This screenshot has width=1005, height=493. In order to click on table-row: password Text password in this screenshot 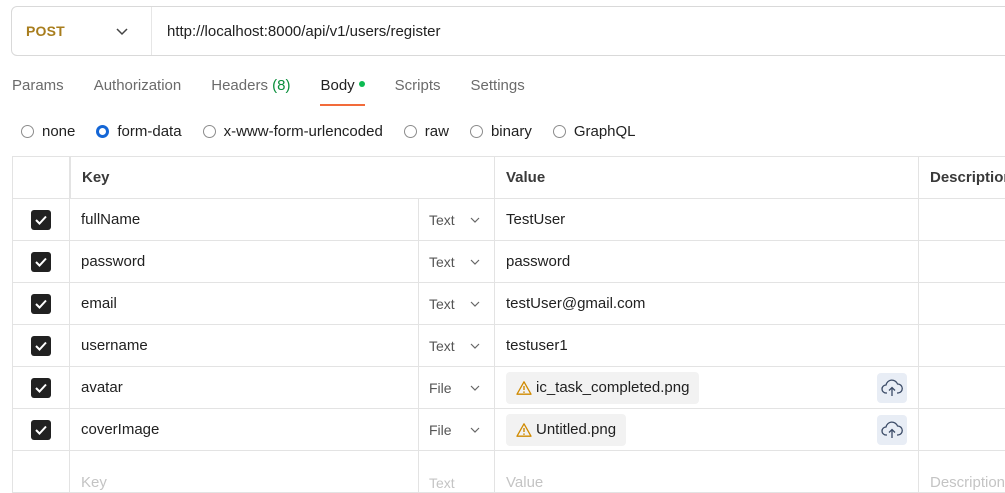, I will do `click(509, 262)`.